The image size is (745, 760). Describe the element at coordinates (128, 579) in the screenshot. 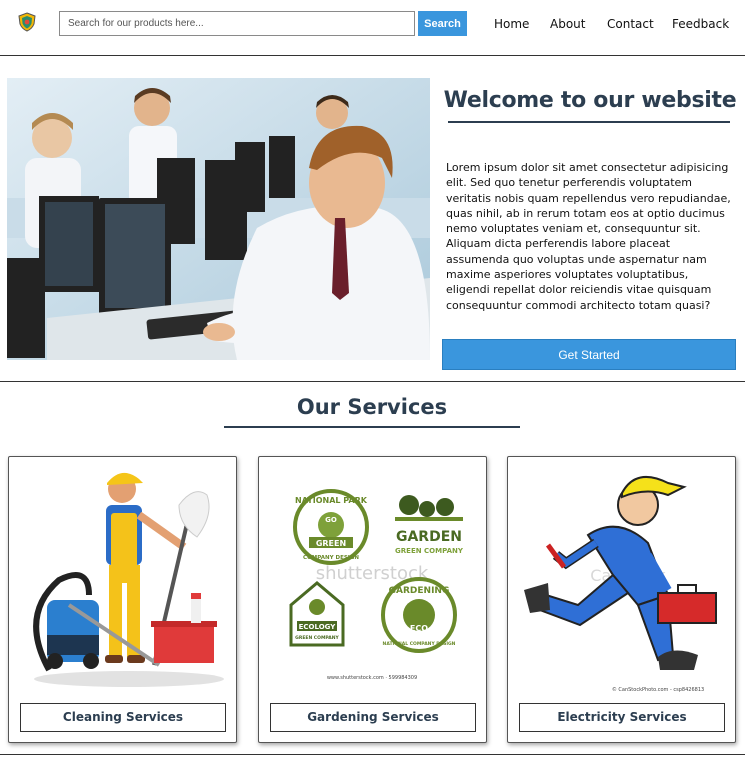

I see `cleaning-worker-illustration` at that location.